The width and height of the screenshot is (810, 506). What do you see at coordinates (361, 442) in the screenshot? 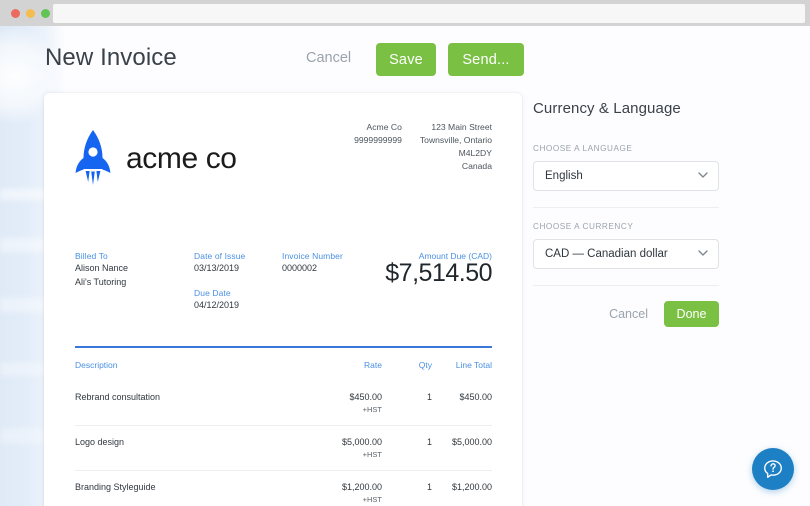
I see `row-rate-amount: $5,000.00` at bounding box center [361, 442].